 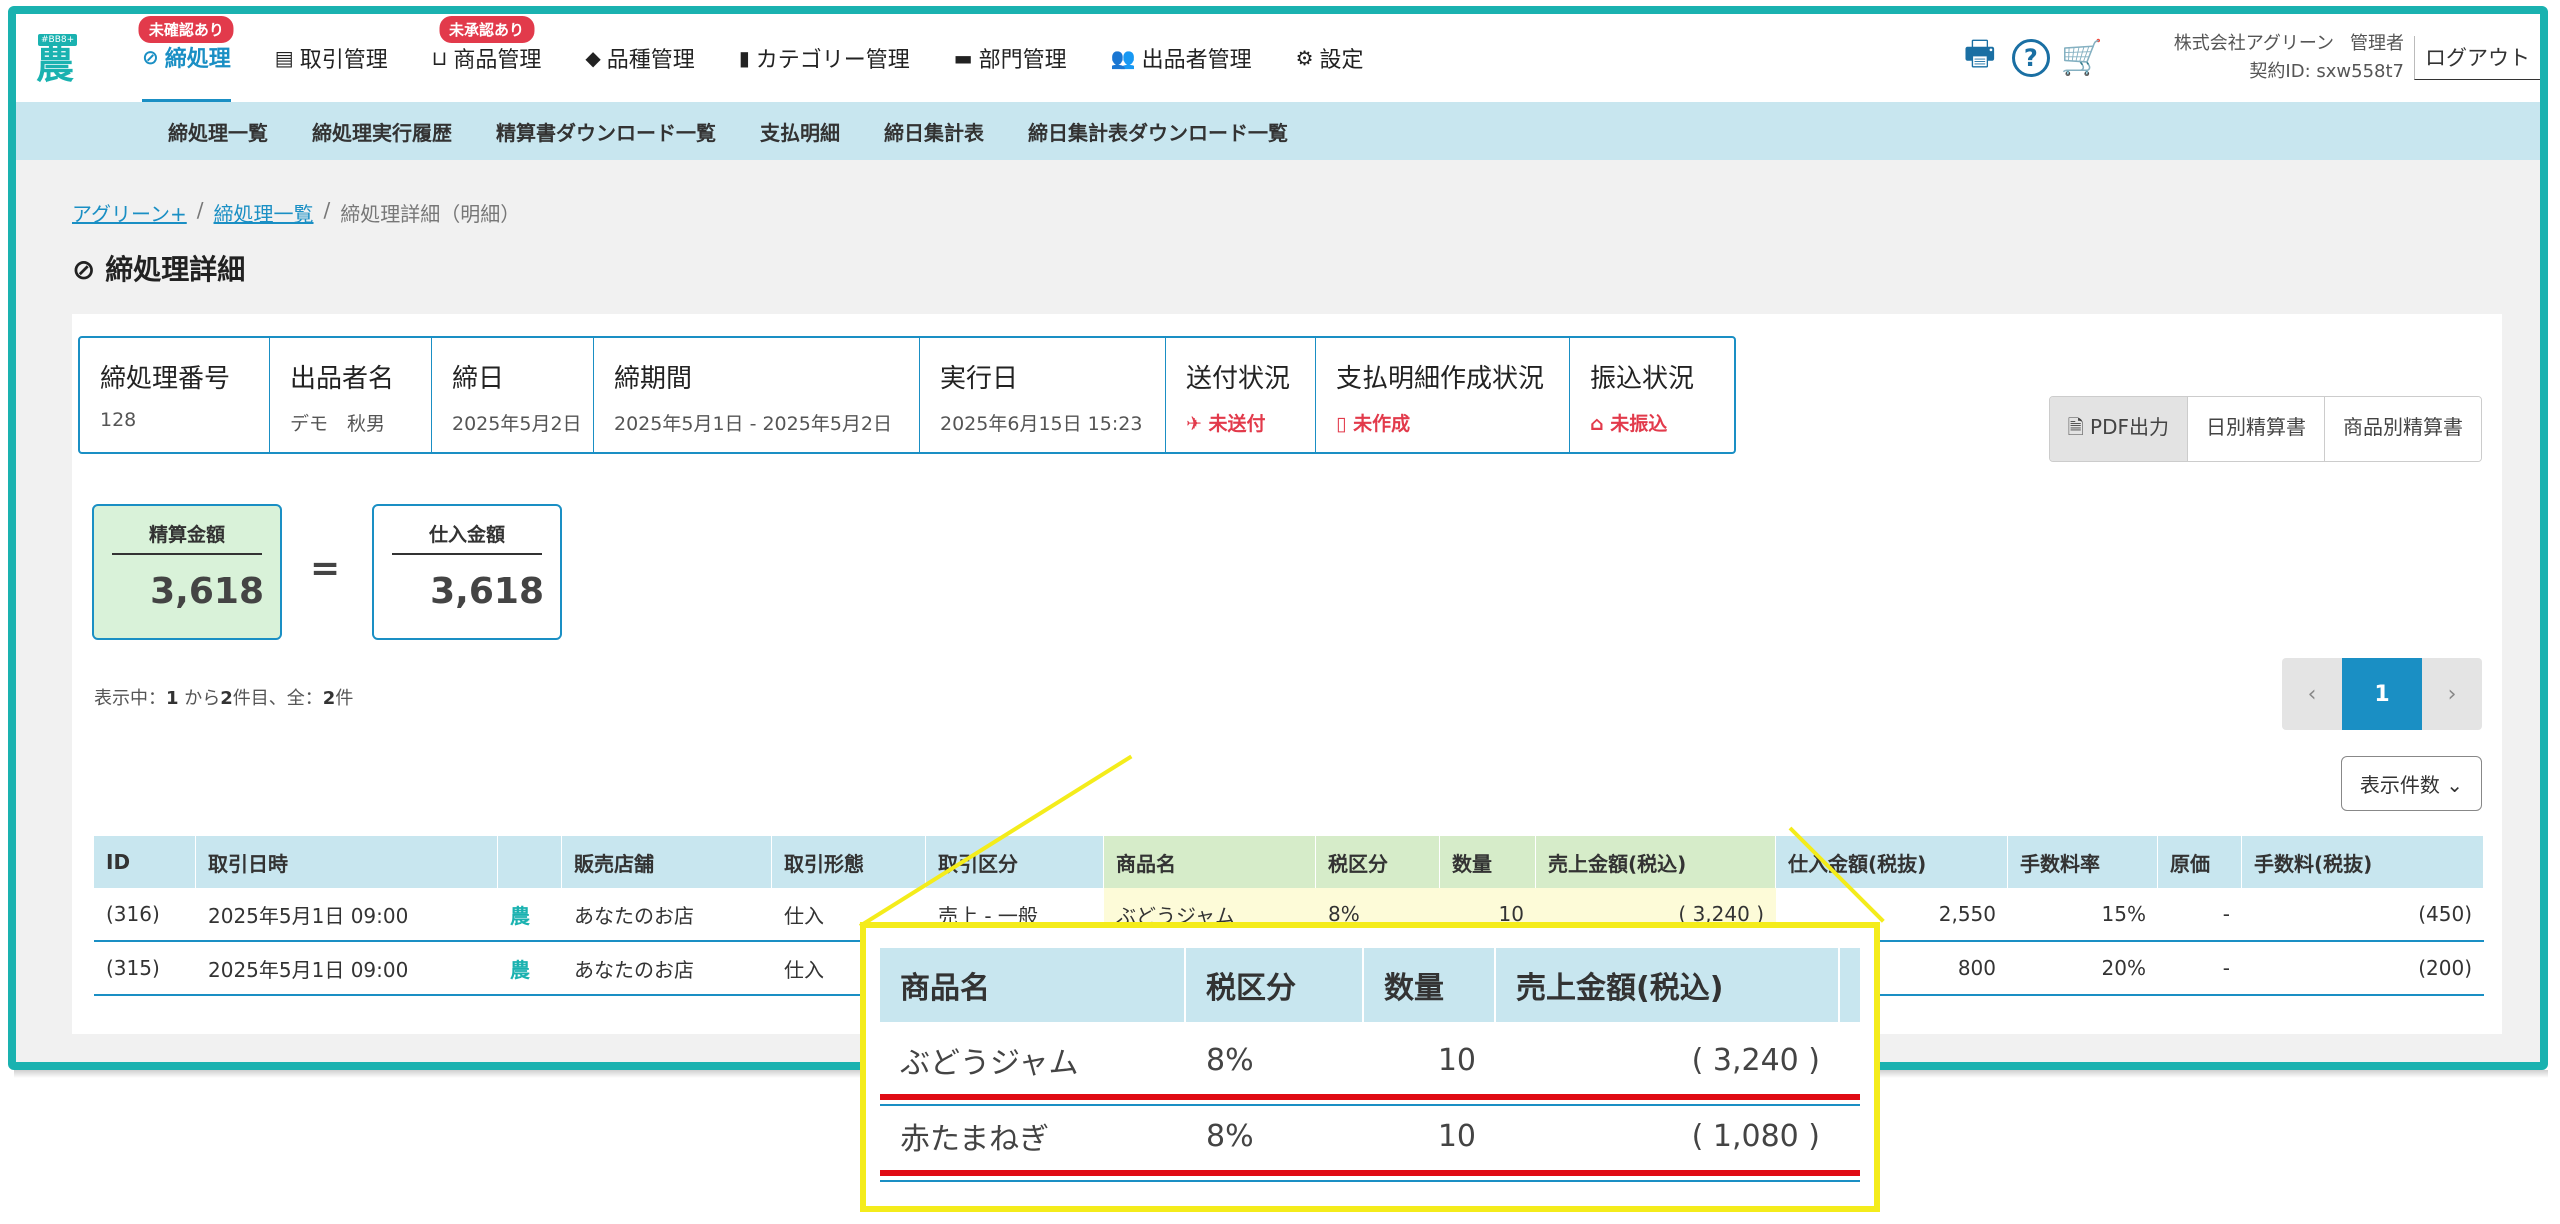 I want to click on contract-id: 契約ID: sxw558t7, so click(x=2326, y=71).